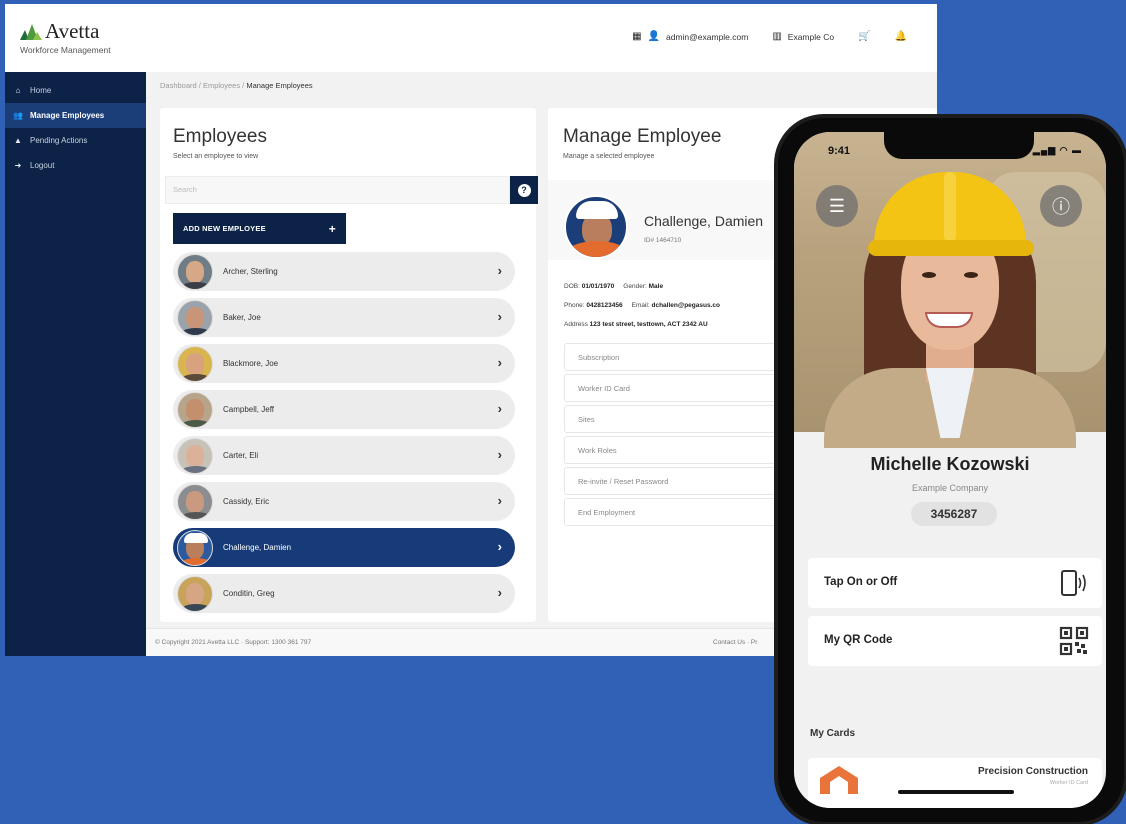 This screenshot has height=824, width=1126. I want to click on sidebar-item-manage-employees: 👥 Manage Employees, so click(75, 115).